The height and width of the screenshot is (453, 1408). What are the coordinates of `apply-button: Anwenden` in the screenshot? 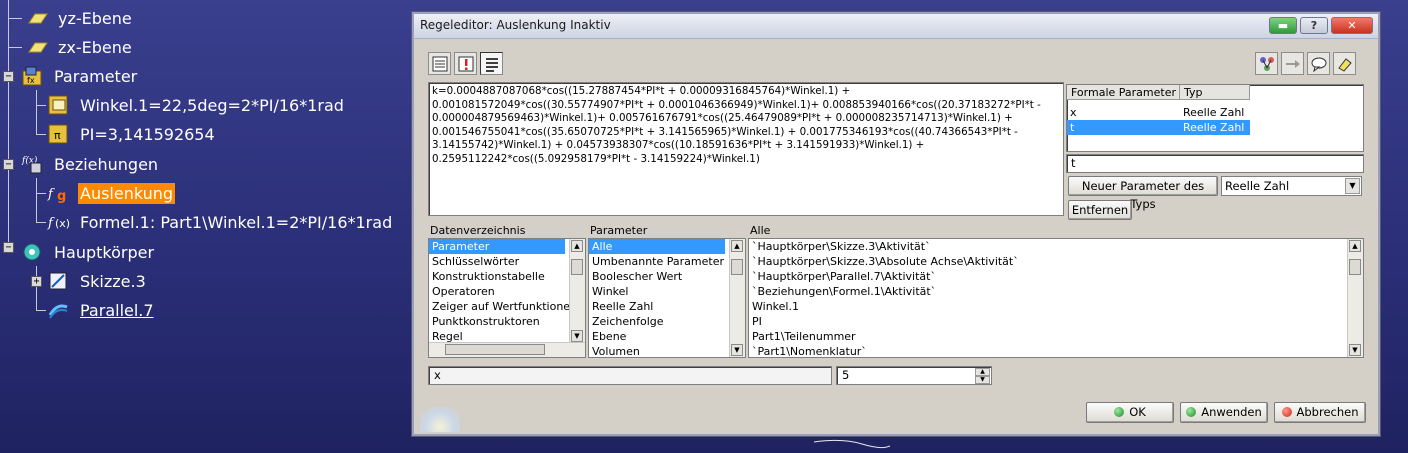 It's located at (1224, 412).